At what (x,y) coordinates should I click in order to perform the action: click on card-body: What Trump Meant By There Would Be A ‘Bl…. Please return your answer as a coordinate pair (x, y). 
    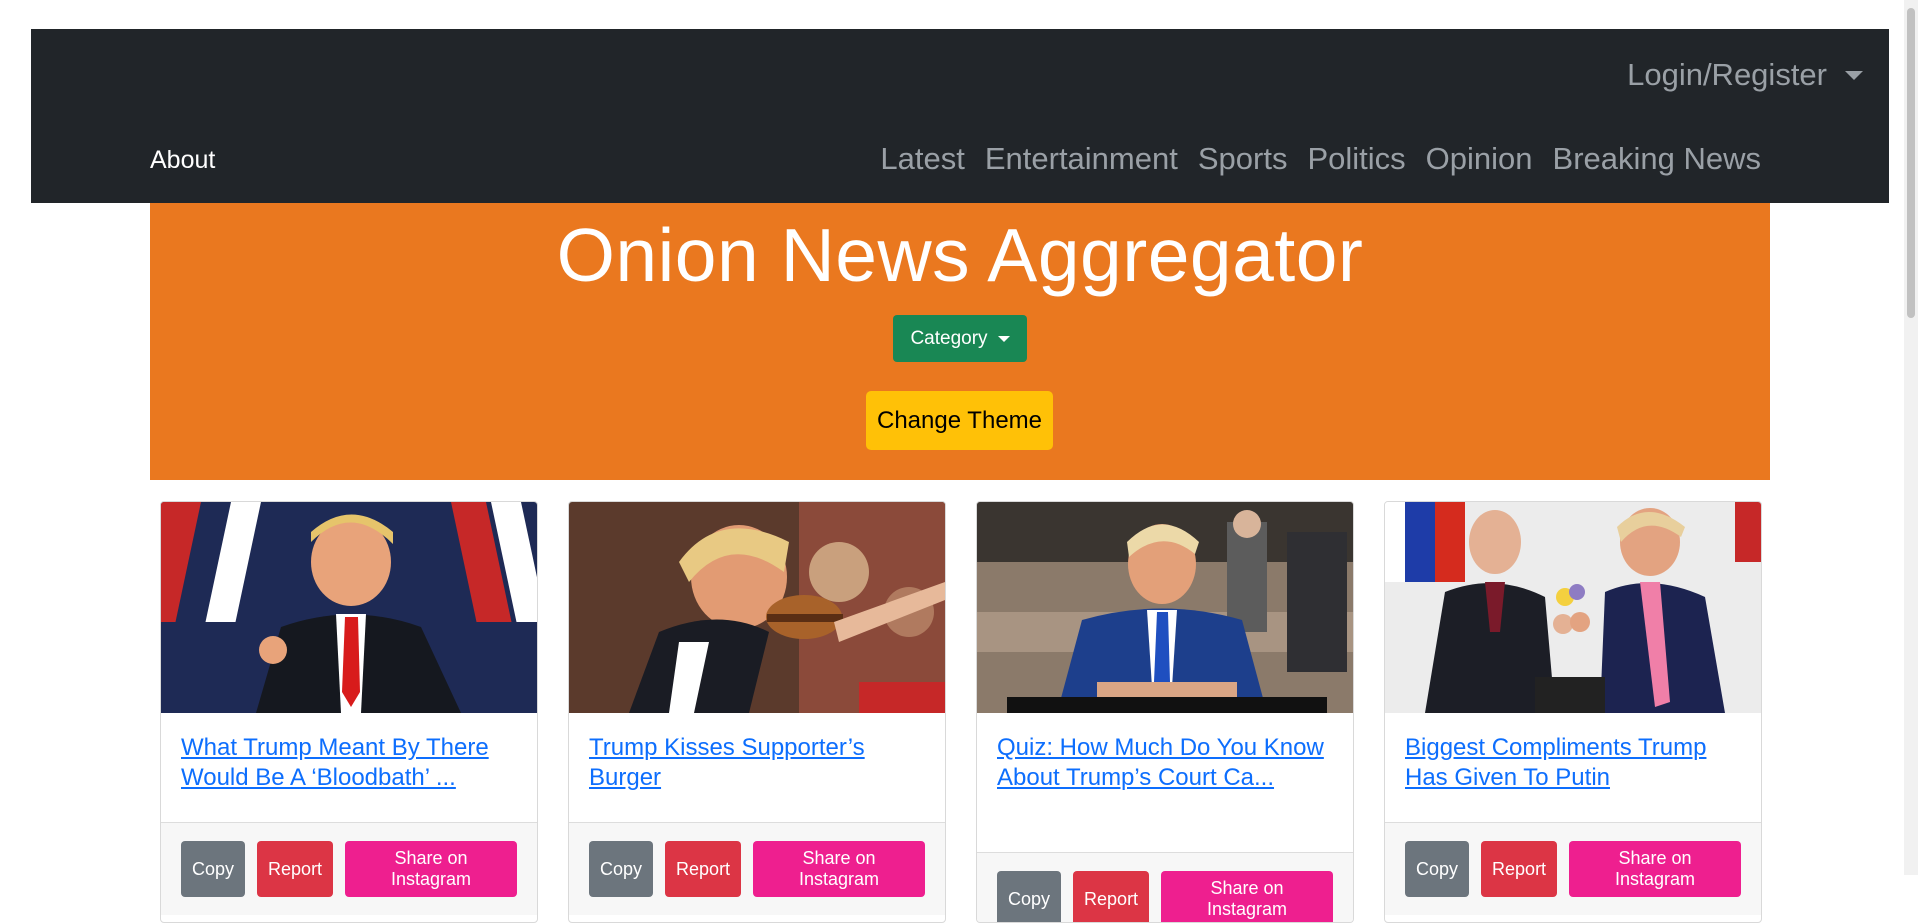
    Looking at the image, I should click on (349, 763).